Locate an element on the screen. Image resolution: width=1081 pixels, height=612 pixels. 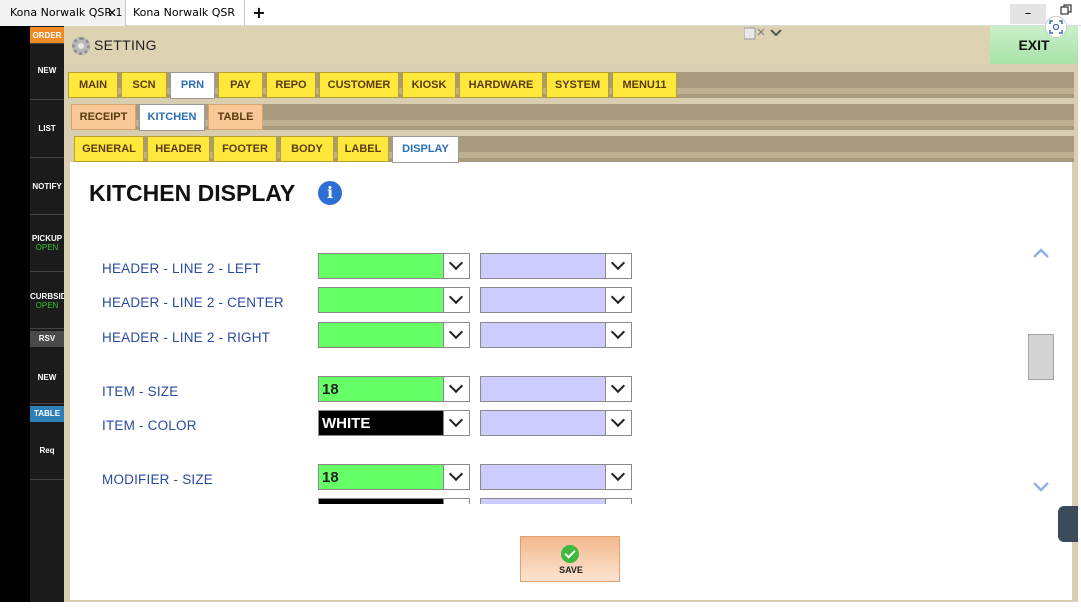
settings-header: SETTING EXIT is located at coordinates (571, 45).